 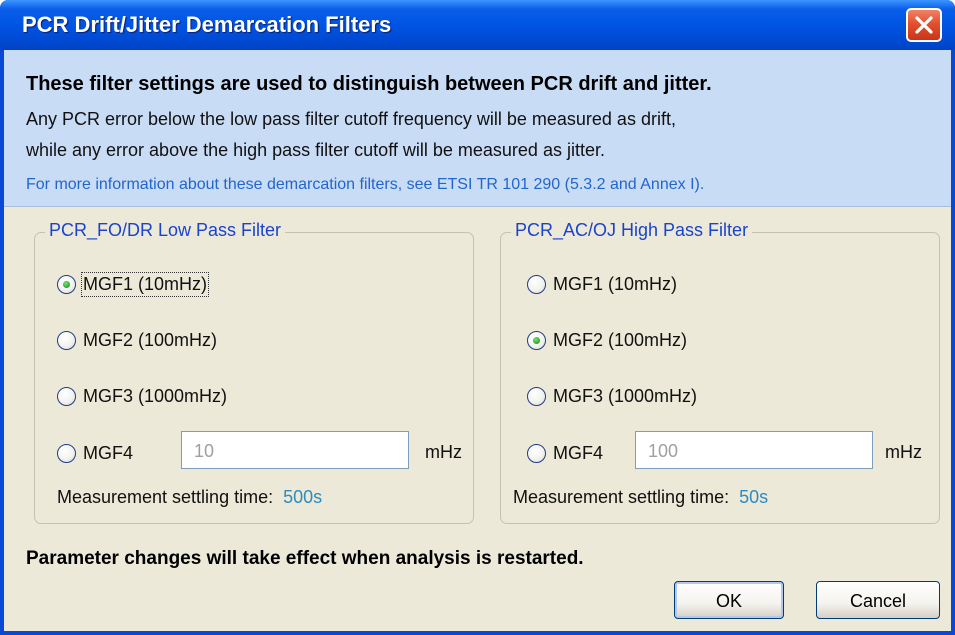 What do you see at coordinates (729, 600) in the screenshot?
I see `ok-button: OK` at bounding box center [729, 600].